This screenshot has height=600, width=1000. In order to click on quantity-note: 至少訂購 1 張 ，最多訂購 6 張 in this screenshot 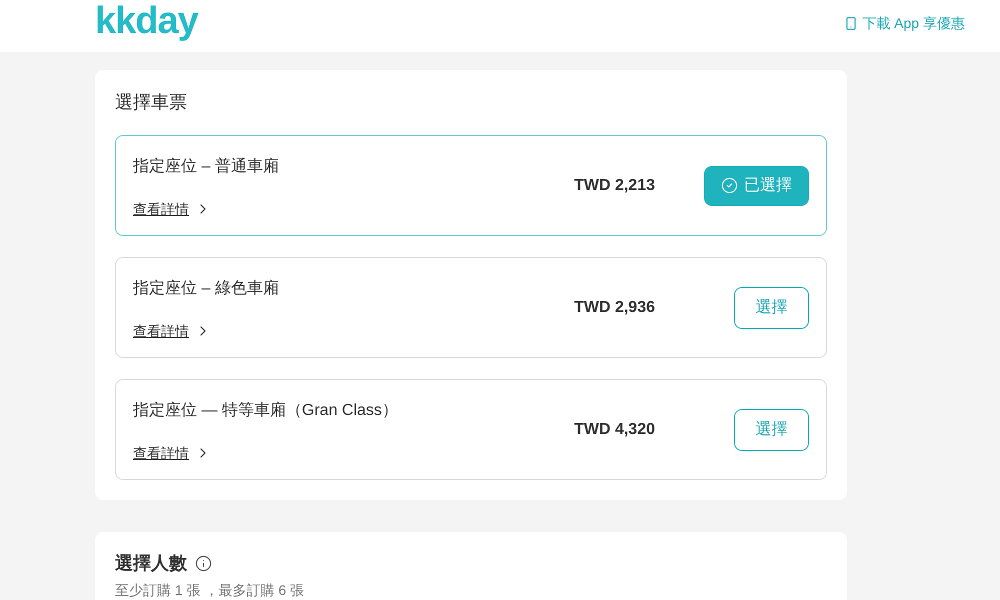, I will do `click(210, 590)`.